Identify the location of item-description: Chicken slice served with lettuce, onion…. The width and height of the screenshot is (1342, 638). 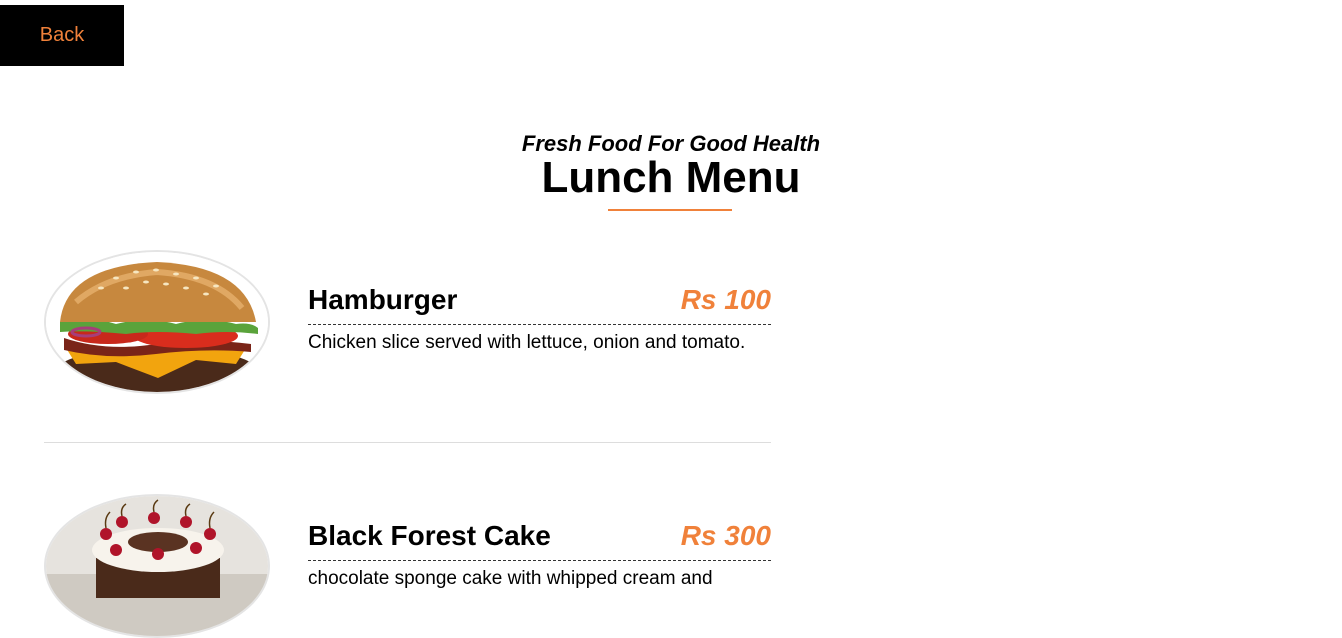
(527, 342).